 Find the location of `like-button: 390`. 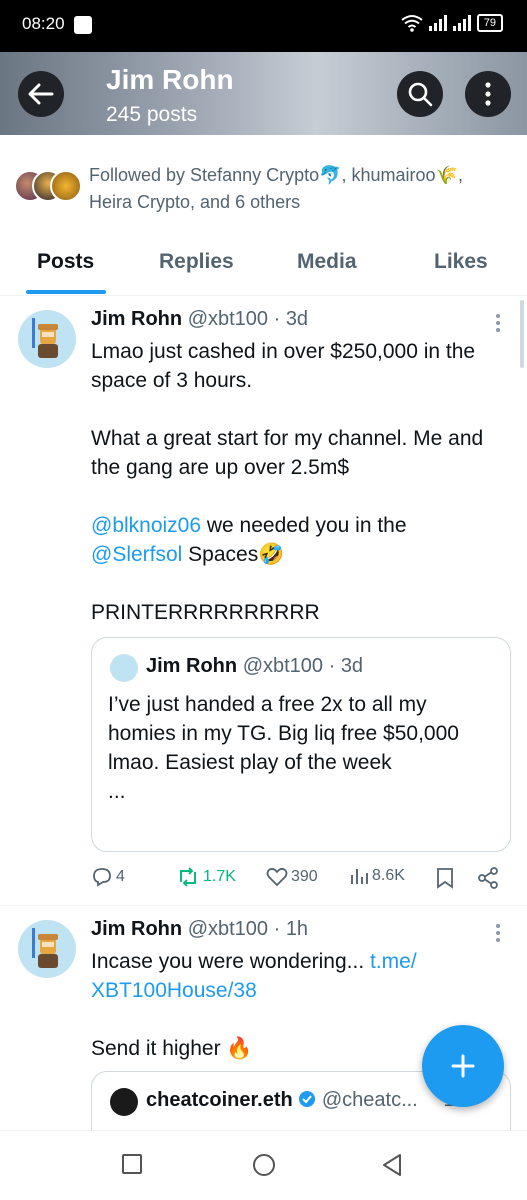

like-button: 390 is located at coordinates (292, 877).